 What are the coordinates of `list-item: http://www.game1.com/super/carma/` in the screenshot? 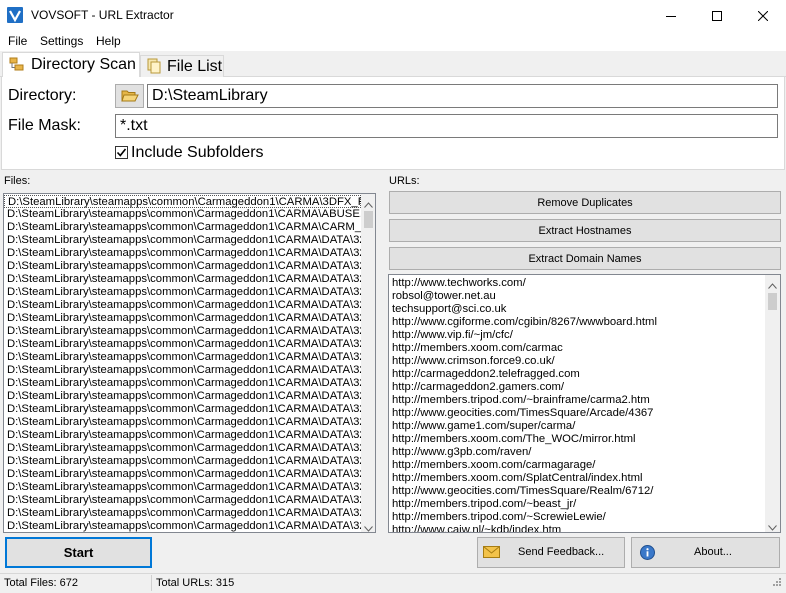 It's located at (577, 426).